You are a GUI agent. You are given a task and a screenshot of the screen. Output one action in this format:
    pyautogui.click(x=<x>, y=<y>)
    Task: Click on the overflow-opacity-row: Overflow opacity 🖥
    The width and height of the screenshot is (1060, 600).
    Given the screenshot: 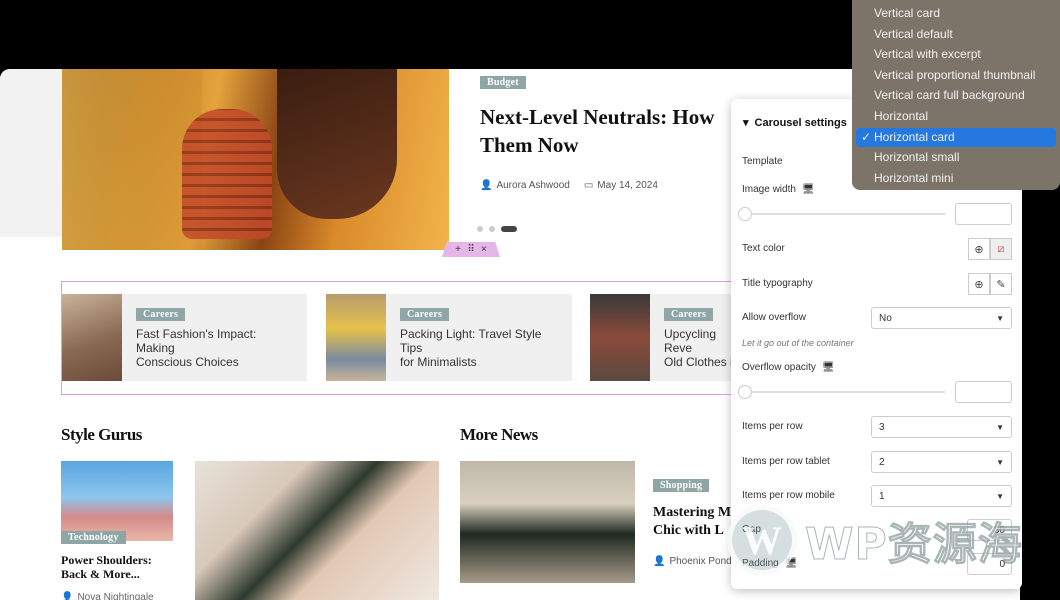 What is the action you would take?
    pyautogui.click(x=788, y=367)
    